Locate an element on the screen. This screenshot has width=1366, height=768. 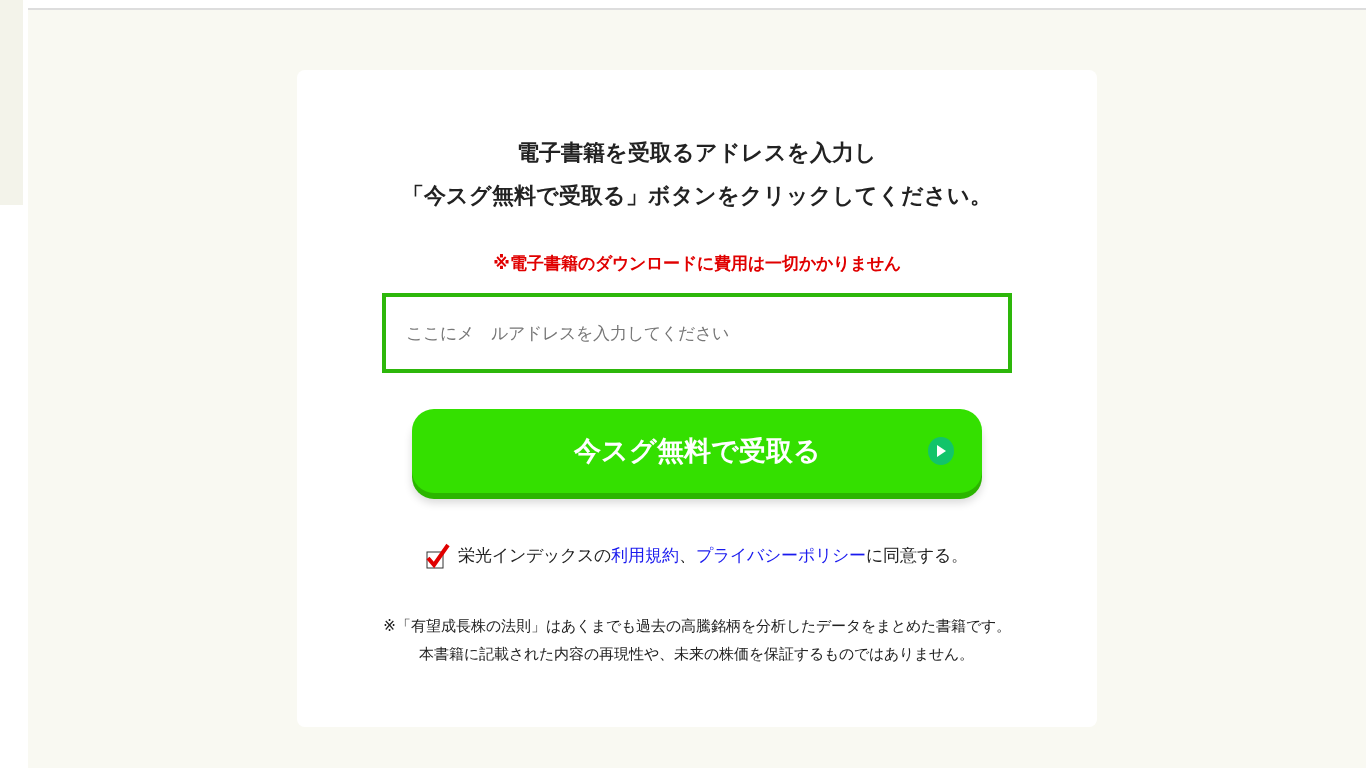
terms-link: 利用規約 is located at coordinates (645, 555).